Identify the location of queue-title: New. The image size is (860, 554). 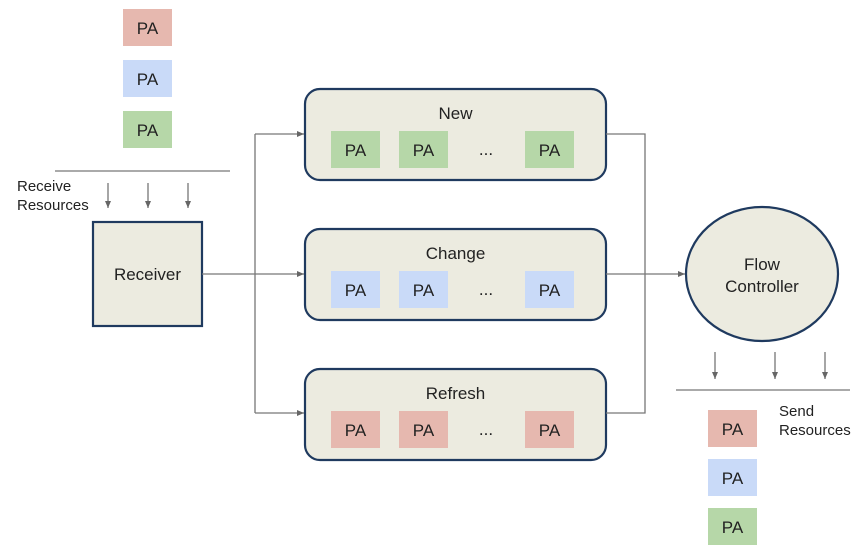
(455, 113).